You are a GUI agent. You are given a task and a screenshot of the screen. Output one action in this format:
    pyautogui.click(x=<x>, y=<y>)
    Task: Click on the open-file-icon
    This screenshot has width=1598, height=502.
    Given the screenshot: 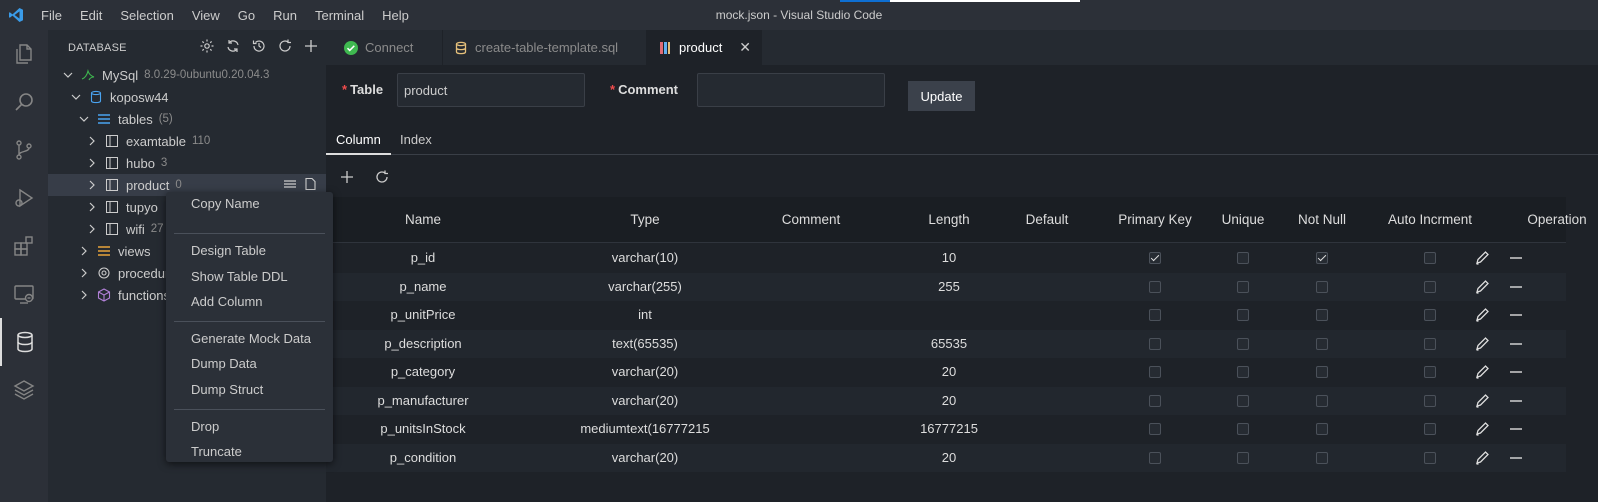 What is the action you would take?
    pyautogui.click(x=310, y=185)
    